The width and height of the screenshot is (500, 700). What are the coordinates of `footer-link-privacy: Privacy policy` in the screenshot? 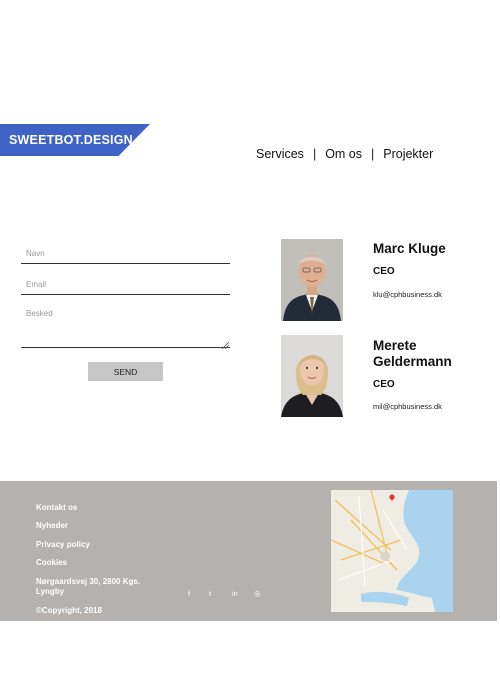 It's located at (63, 544).